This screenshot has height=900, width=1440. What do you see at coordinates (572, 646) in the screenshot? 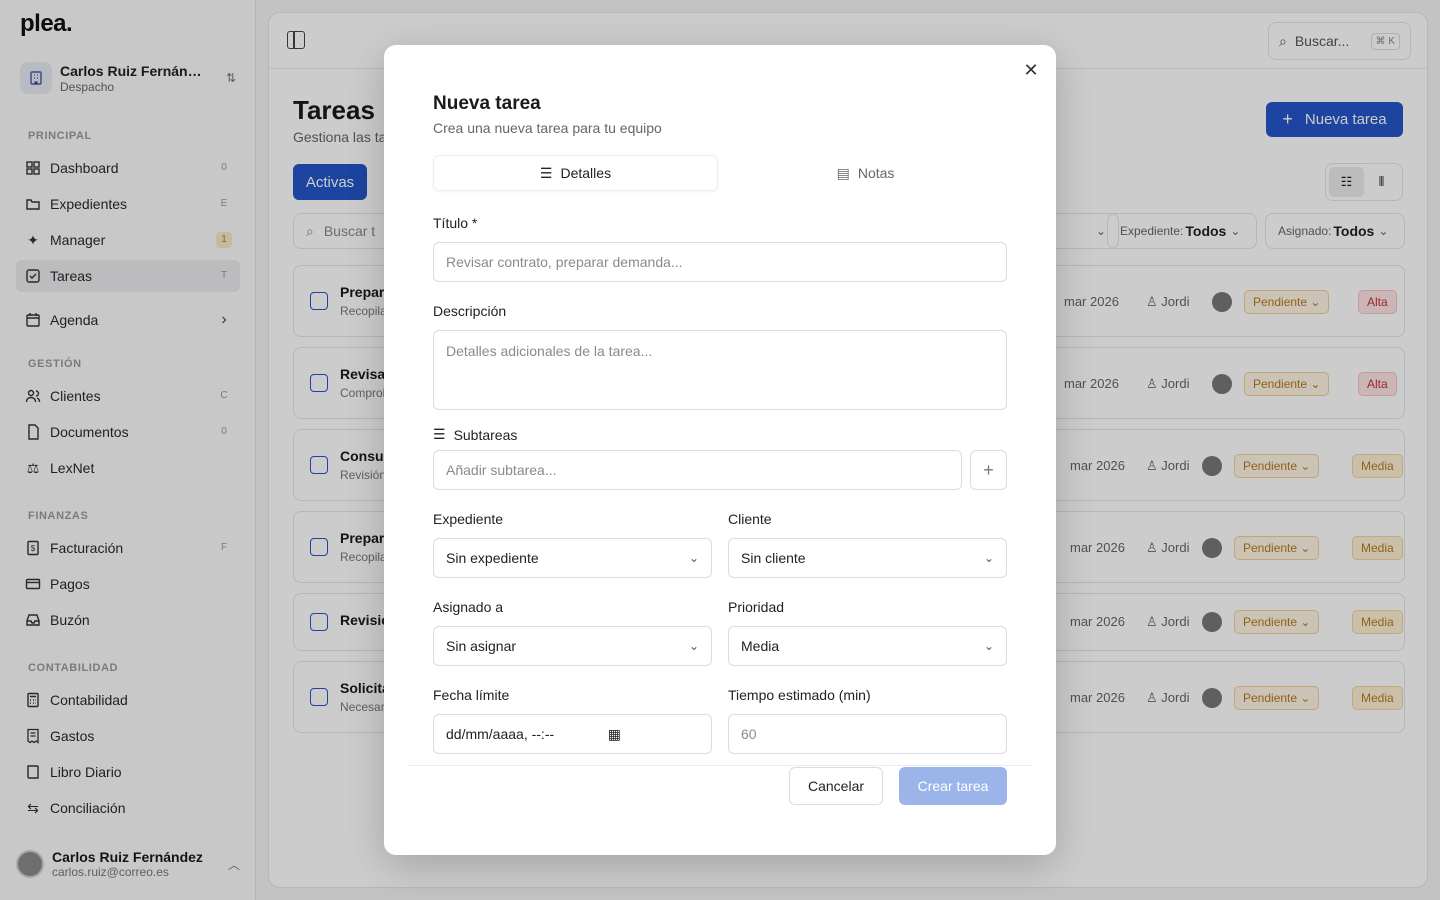
I see `asignado-select: Sin asignar ⌄` at bounding box center [572, 646].